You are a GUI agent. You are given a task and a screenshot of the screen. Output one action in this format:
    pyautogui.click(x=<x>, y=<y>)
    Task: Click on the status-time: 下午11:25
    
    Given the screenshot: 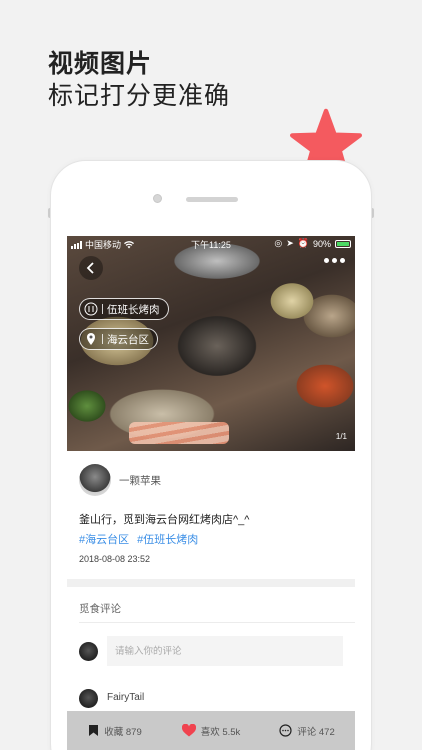 What is the action you would take?
    pyautogui.click(x=211, y=245)
    